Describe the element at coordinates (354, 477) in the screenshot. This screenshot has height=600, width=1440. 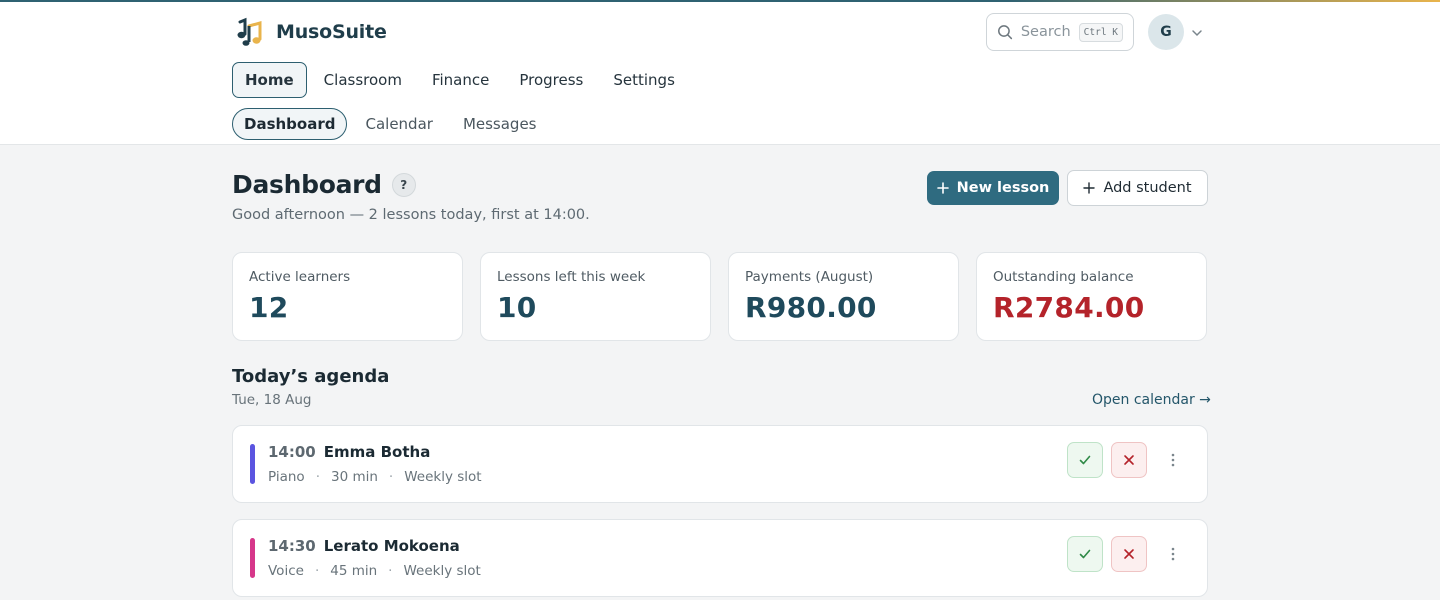
I see `lesson-duration: 30 min` at that location.